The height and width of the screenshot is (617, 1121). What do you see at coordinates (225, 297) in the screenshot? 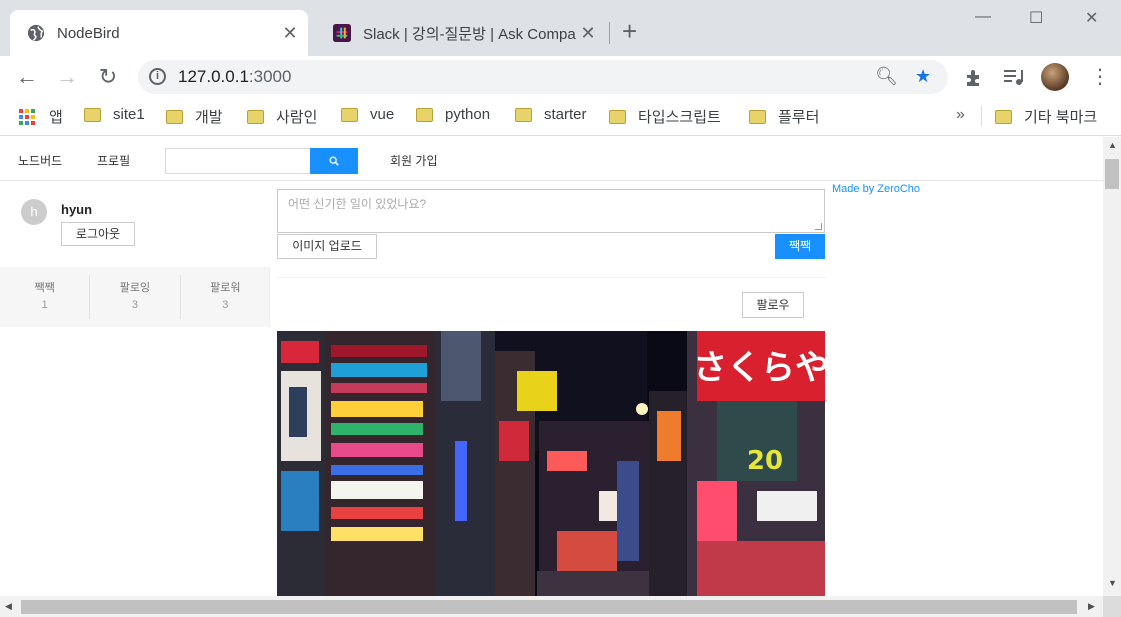
I see `stat-followers: 팔로워 3` at bounding box center [225, 297].